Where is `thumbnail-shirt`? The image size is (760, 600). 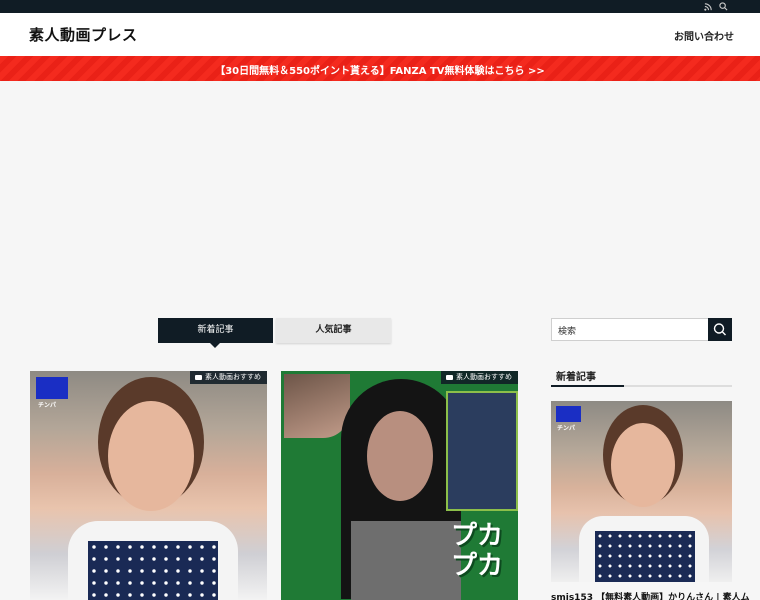
thumbnail-shirt is located at coordinates (406, 560).